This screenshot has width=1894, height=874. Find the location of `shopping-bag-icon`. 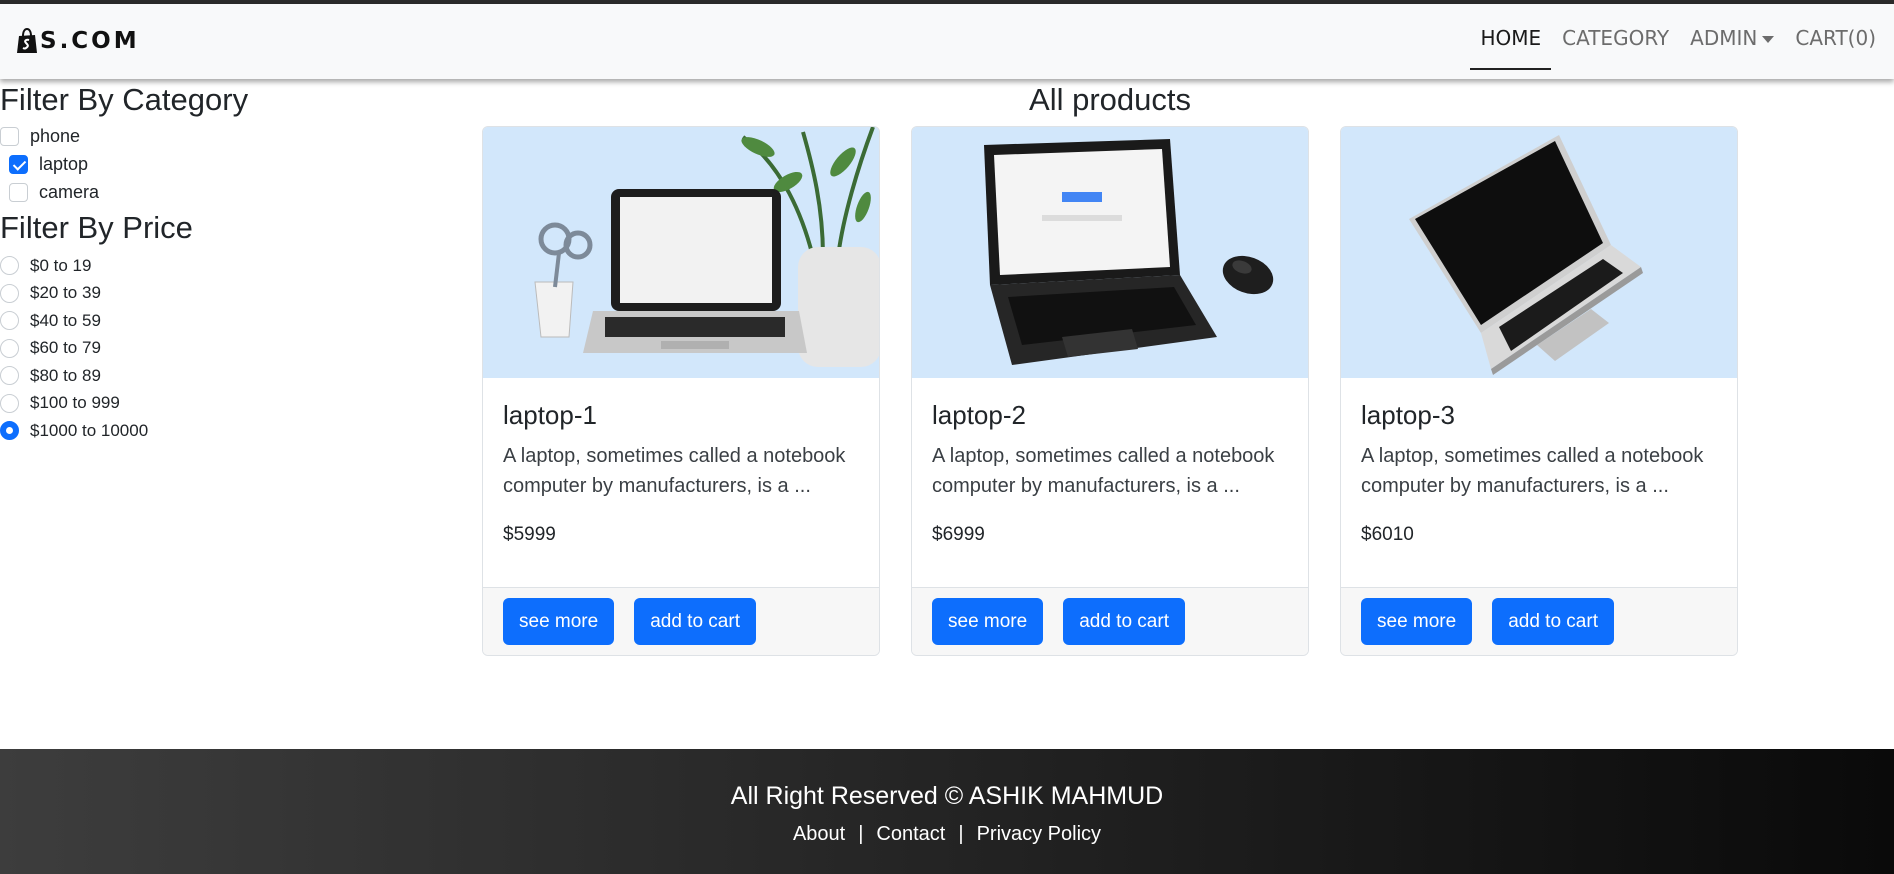

shopping-bag-icon is located at coordinates (27, 40).